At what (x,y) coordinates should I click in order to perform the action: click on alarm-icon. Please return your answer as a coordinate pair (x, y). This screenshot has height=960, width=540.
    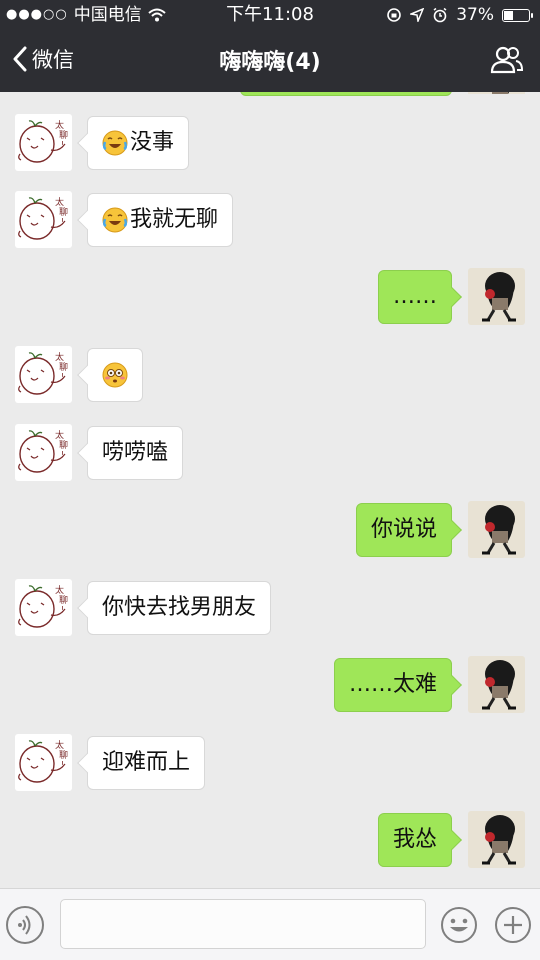
    Looking at the image, I should click on (440, 15).